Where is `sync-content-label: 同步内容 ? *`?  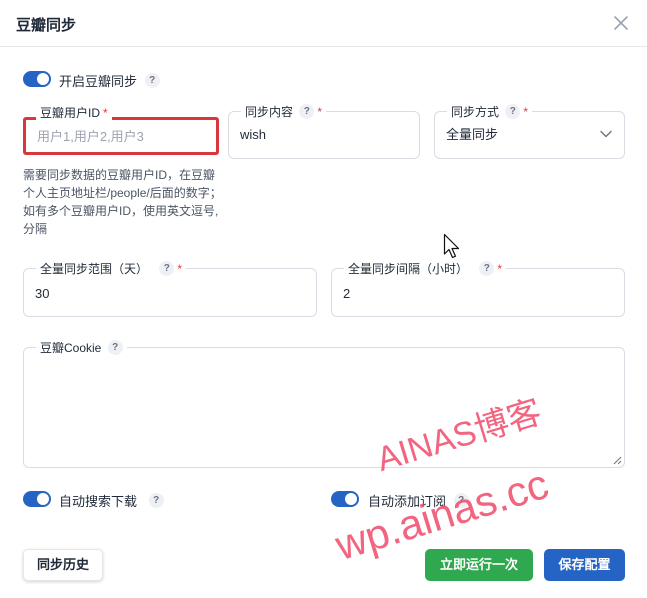 sync-content-label: 同步内容 ? * is located at coordinates (284, 111).